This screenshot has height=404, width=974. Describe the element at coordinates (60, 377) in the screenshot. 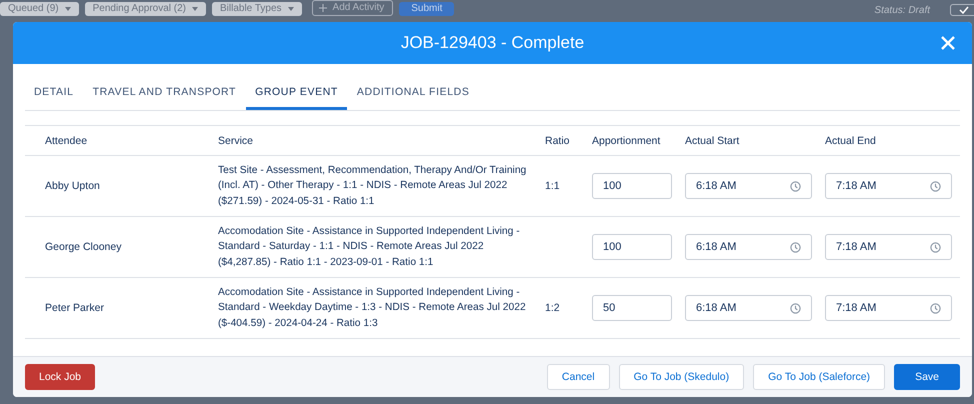

I see `lock-job-button: Lock Job` at that location.